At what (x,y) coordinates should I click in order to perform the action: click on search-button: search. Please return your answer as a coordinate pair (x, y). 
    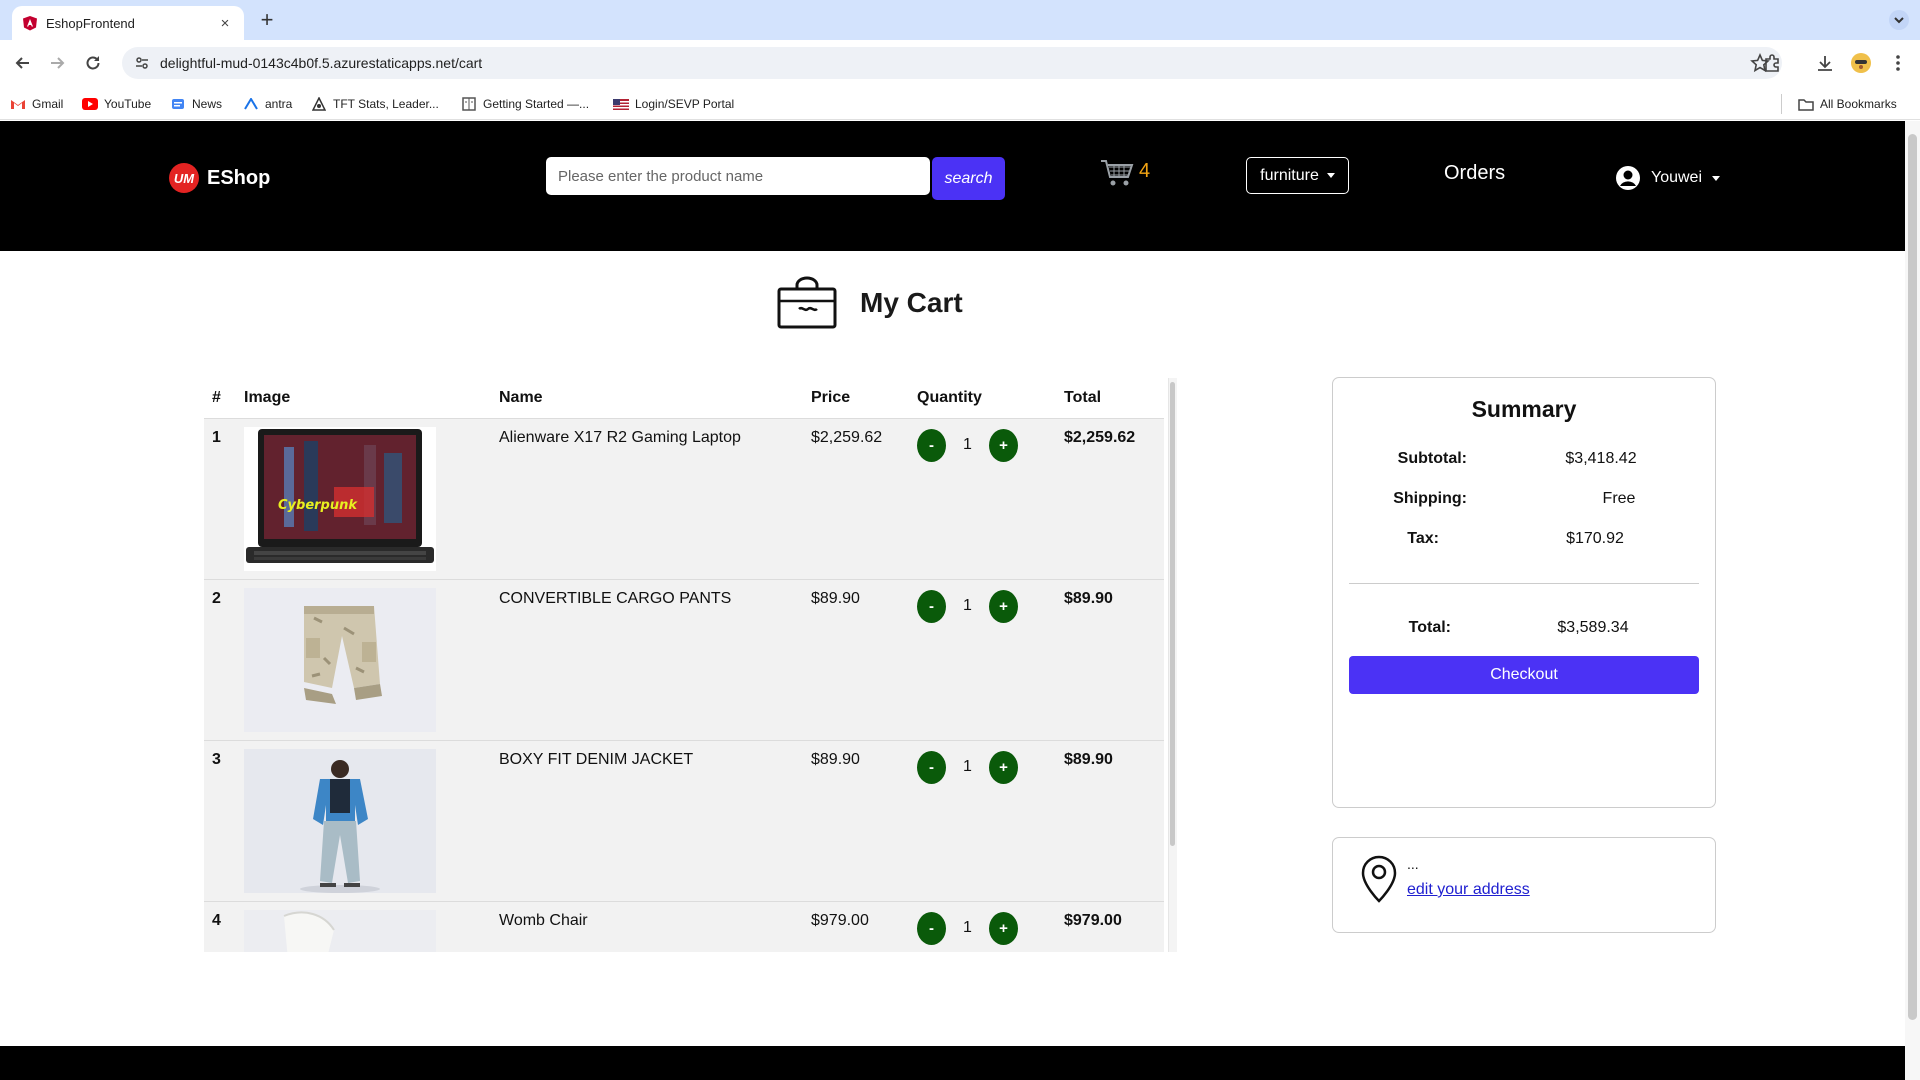
    Looking at the image, I should click on (968, 178).